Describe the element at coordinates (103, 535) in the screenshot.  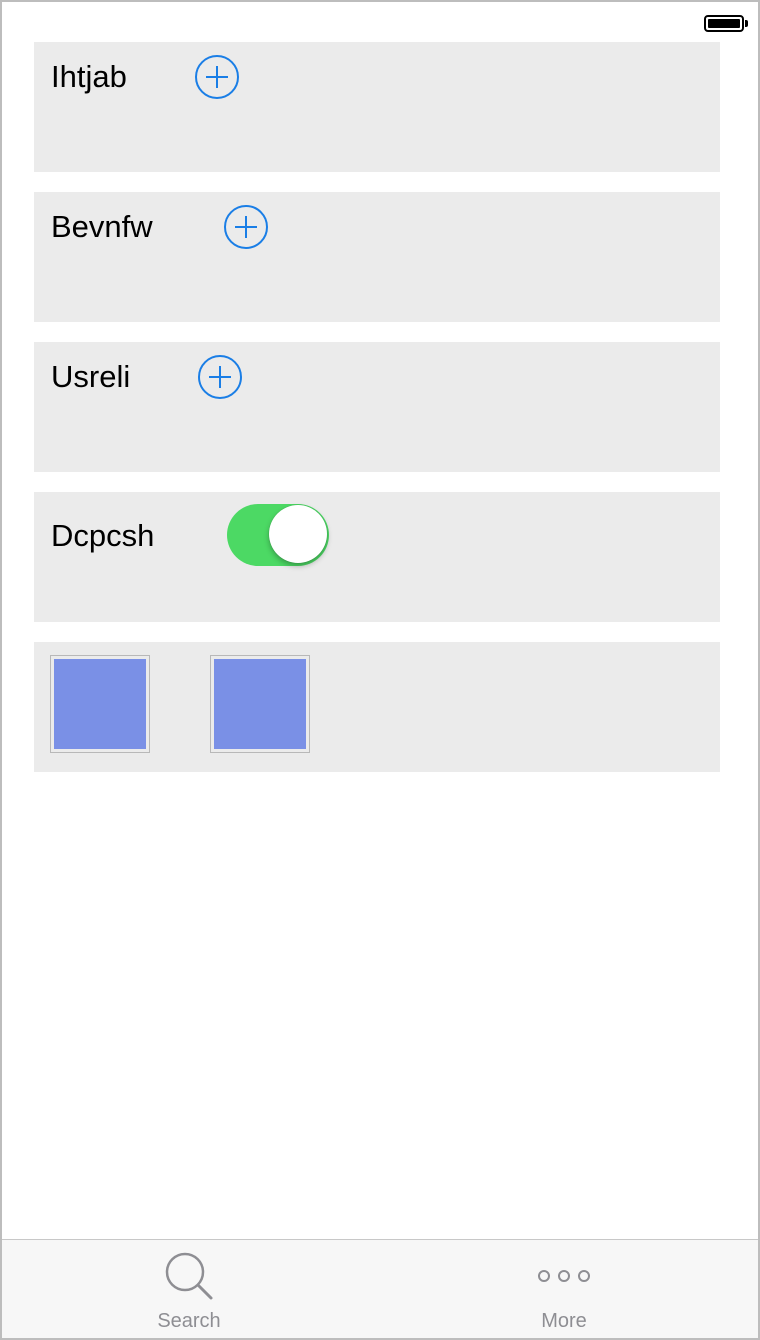
I see `row-label: Dcpcsh` at that location.